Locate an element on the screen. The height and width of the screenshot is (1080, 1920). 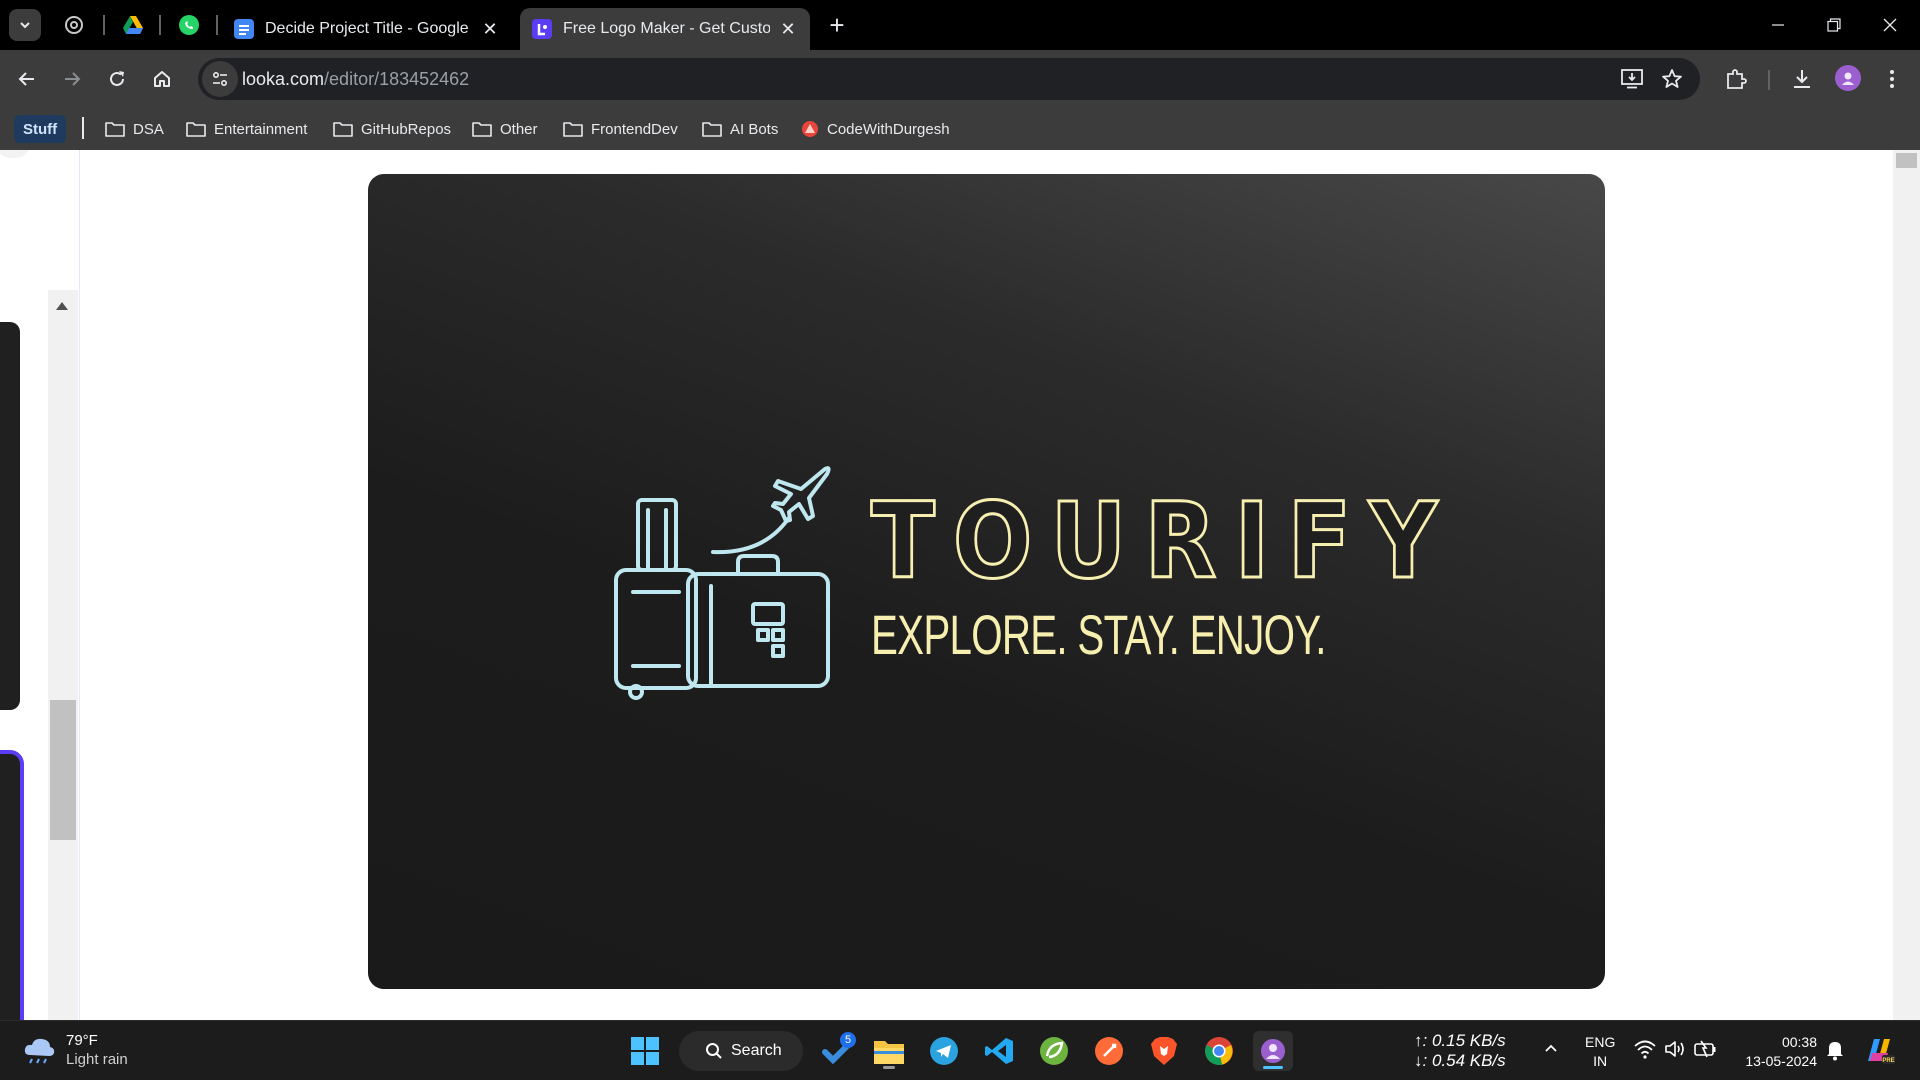
weather-description: Light rain is located at coordinates (97, 1059).